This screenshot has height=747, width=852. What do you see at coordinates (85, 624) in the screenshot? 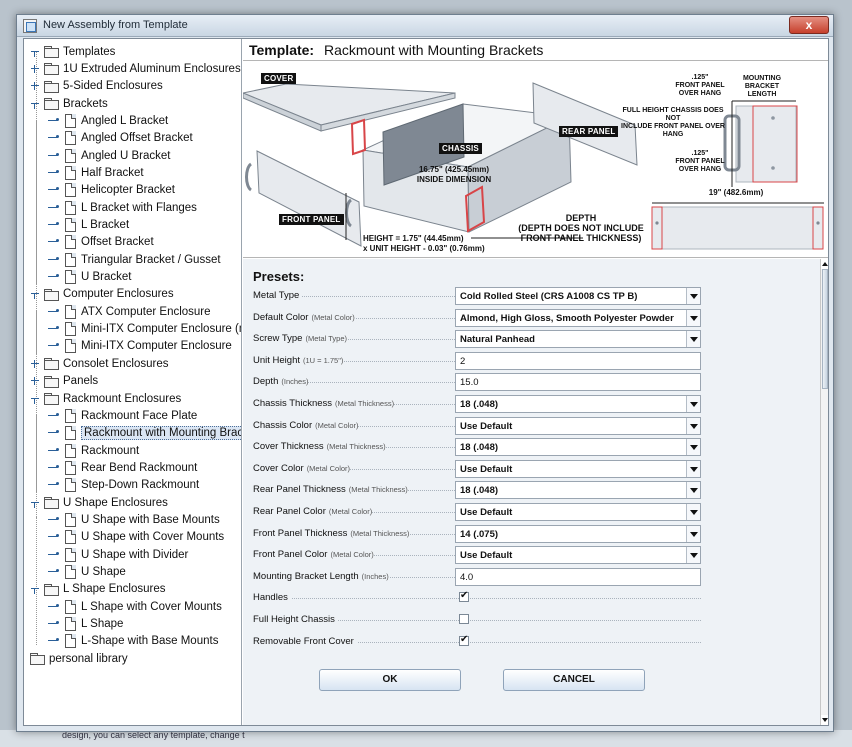
I see `tree-template-row: L Shape` at bounding box center [85, 624].